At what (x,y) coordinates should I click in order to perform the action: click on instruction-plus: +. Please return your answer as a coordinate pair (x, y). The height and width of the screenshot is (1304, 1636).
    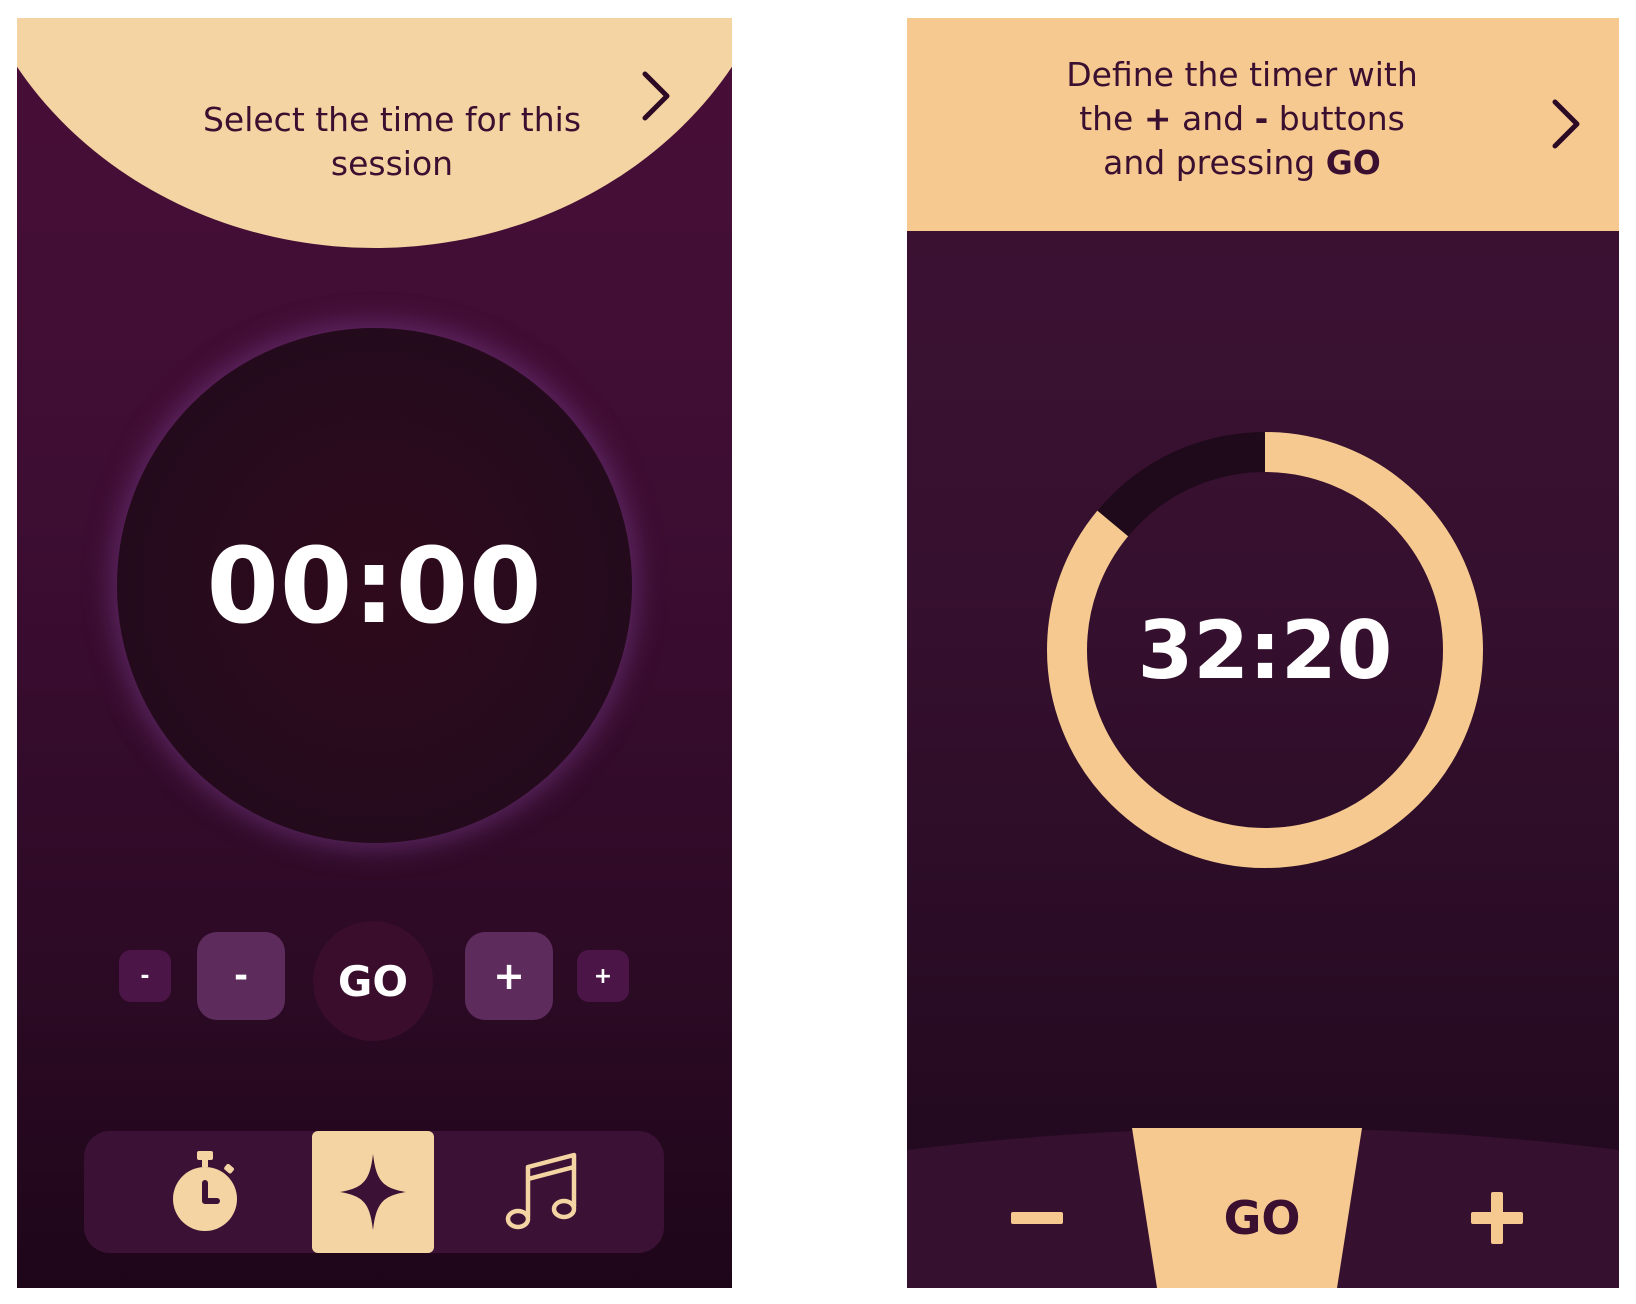
    Looking at the image, I should click on (1157, 118).